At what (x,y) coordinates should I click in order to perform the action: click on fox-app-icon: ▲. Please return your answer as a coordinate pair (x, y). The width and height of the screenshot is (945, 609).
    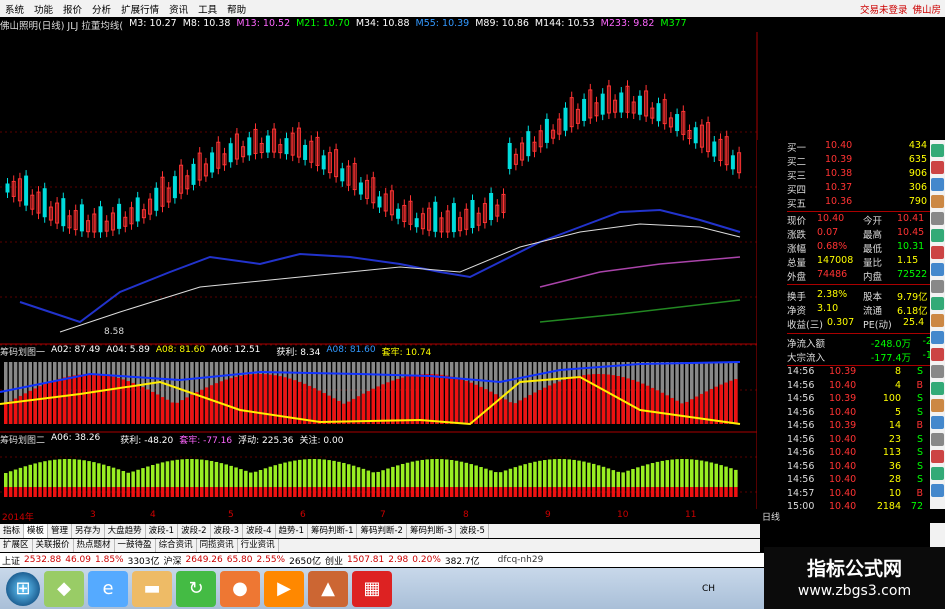
    Looking at the image, I should click on (328, 588).